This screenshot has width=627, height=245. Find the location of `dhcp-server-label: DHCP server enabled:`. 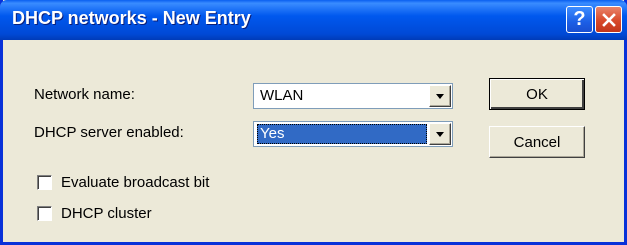

dhcp-server-label: DHCP server enabled: is located at coordinates (109, 132).